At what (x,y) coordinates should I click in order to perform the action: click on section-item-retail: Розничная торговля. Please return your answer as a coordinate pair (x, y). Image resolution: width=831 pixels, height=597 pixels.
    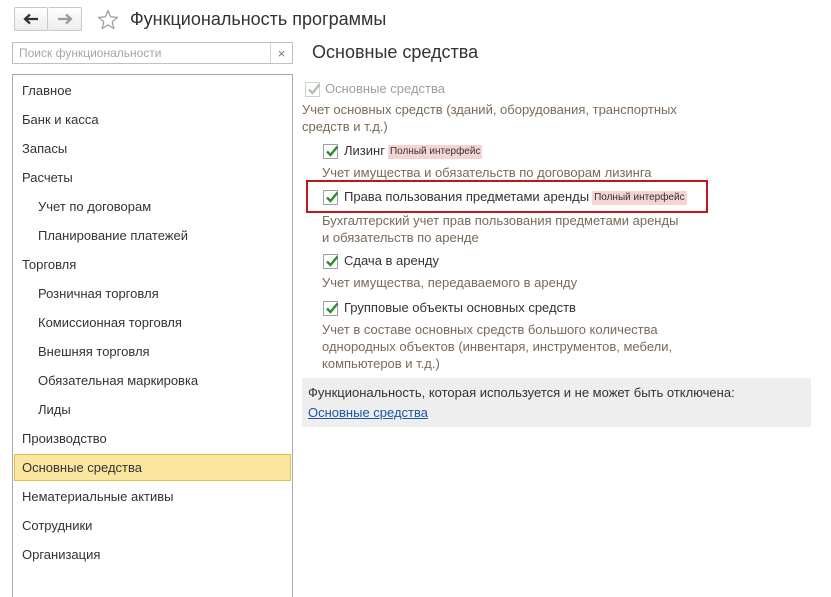
    Looking at the image, I should click on (152, 293).